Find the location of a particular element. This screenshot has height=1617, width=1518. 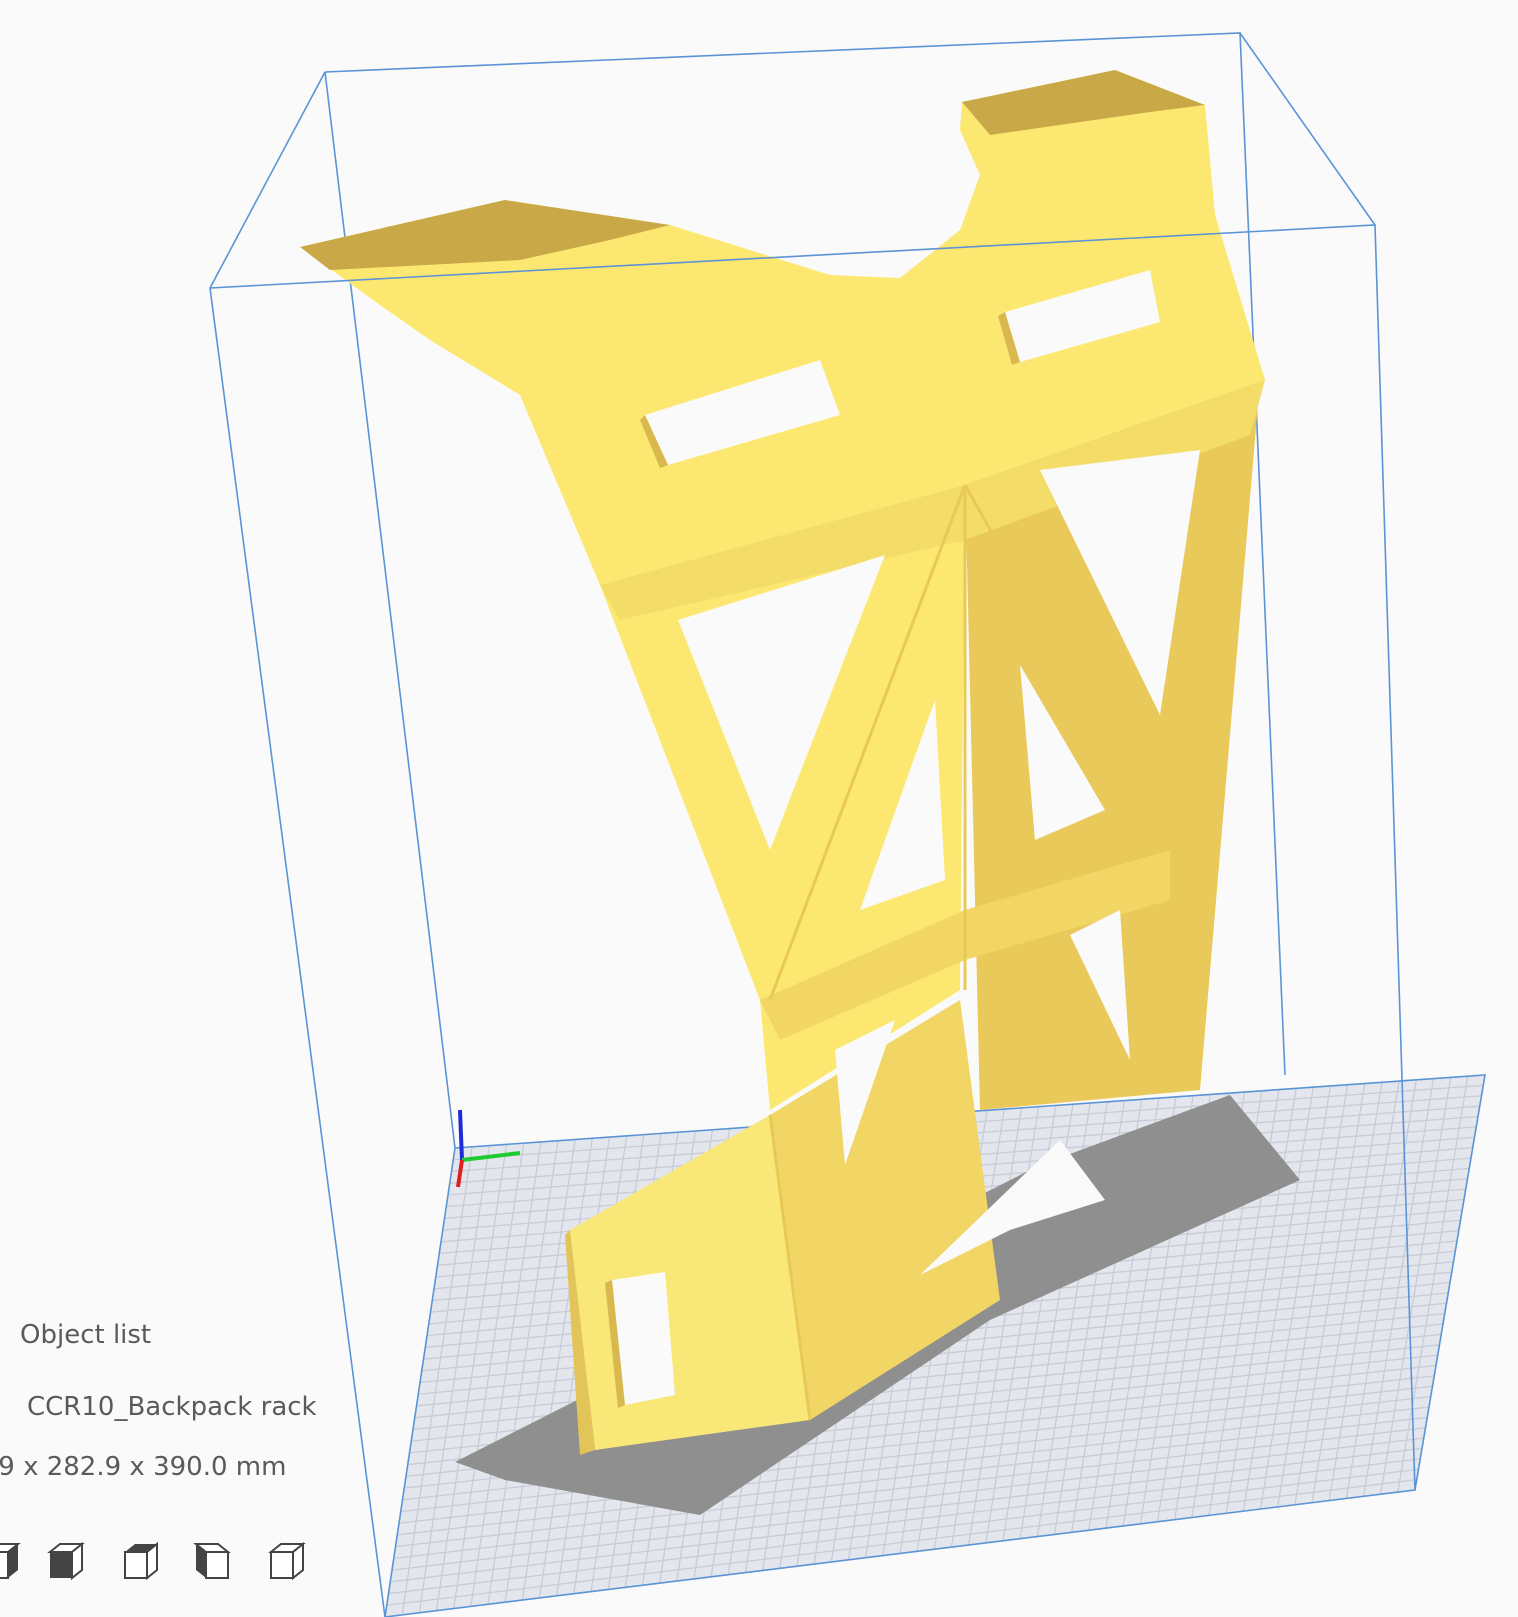

left-view-icon is located at coordinates (212, 1561).